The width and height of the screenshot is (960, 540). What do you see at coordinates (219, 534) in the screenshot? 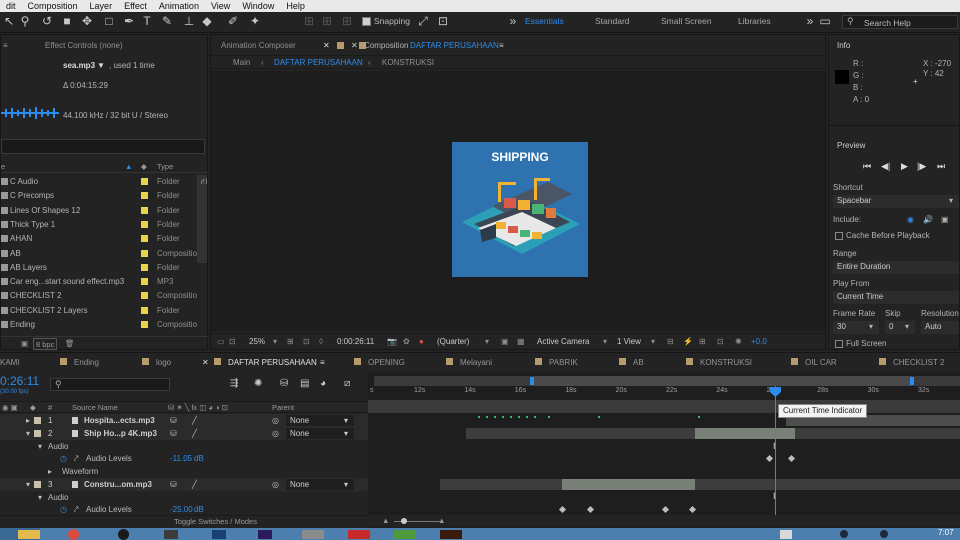
I see `photoshop-icon` at bounding box center [219, 534].